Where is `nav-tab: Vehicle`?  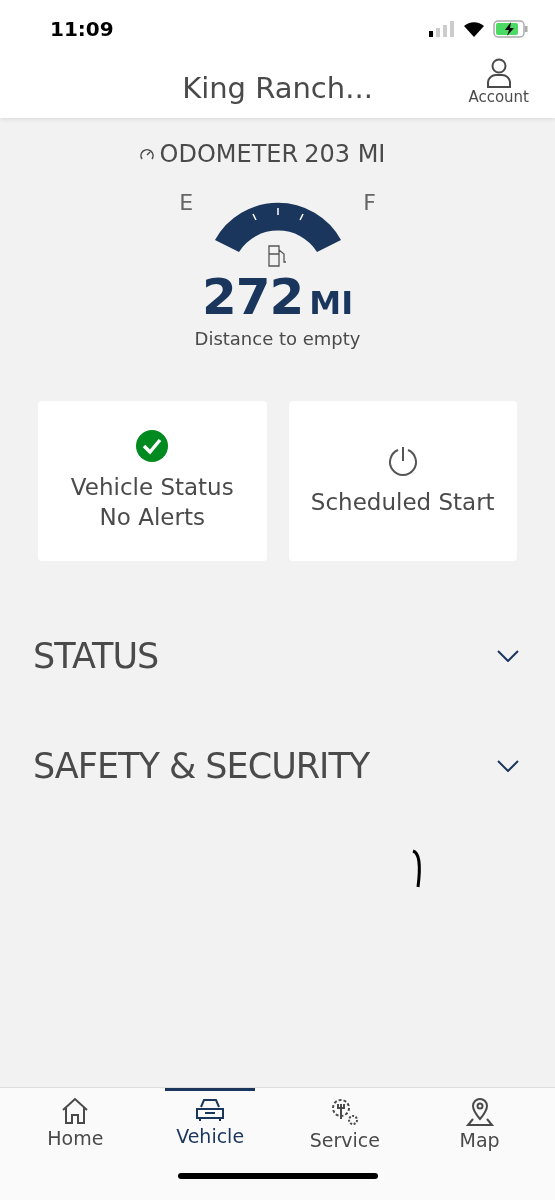
nav-tab: Vehicle is located at coordinates (210, 1119).